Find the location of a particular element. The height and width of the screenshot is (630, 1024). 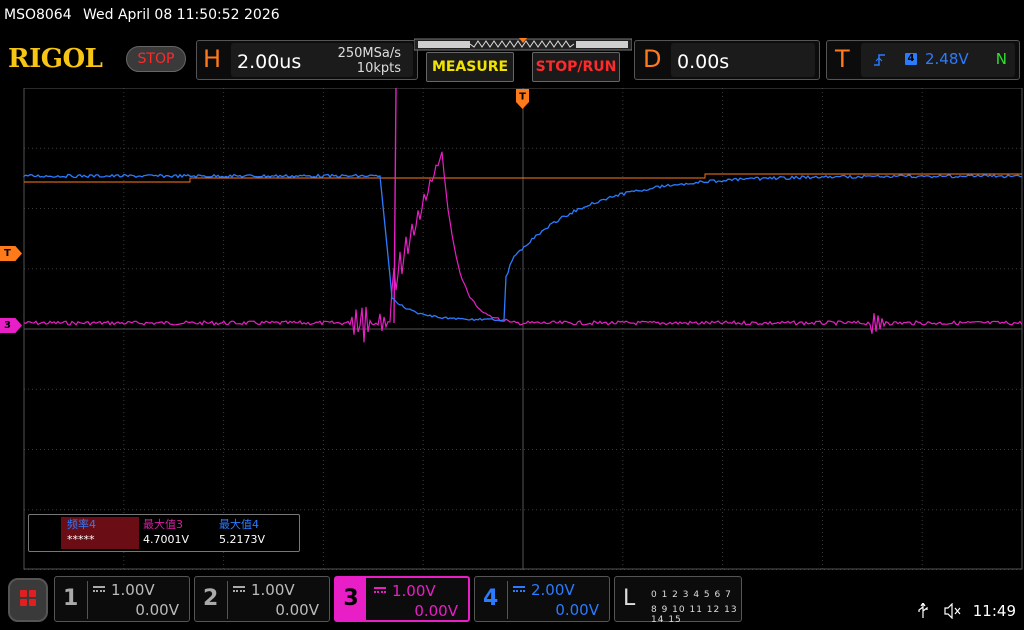

channel-3-box: 3 1.00V 0.00V is located at coordinates (402, 599).